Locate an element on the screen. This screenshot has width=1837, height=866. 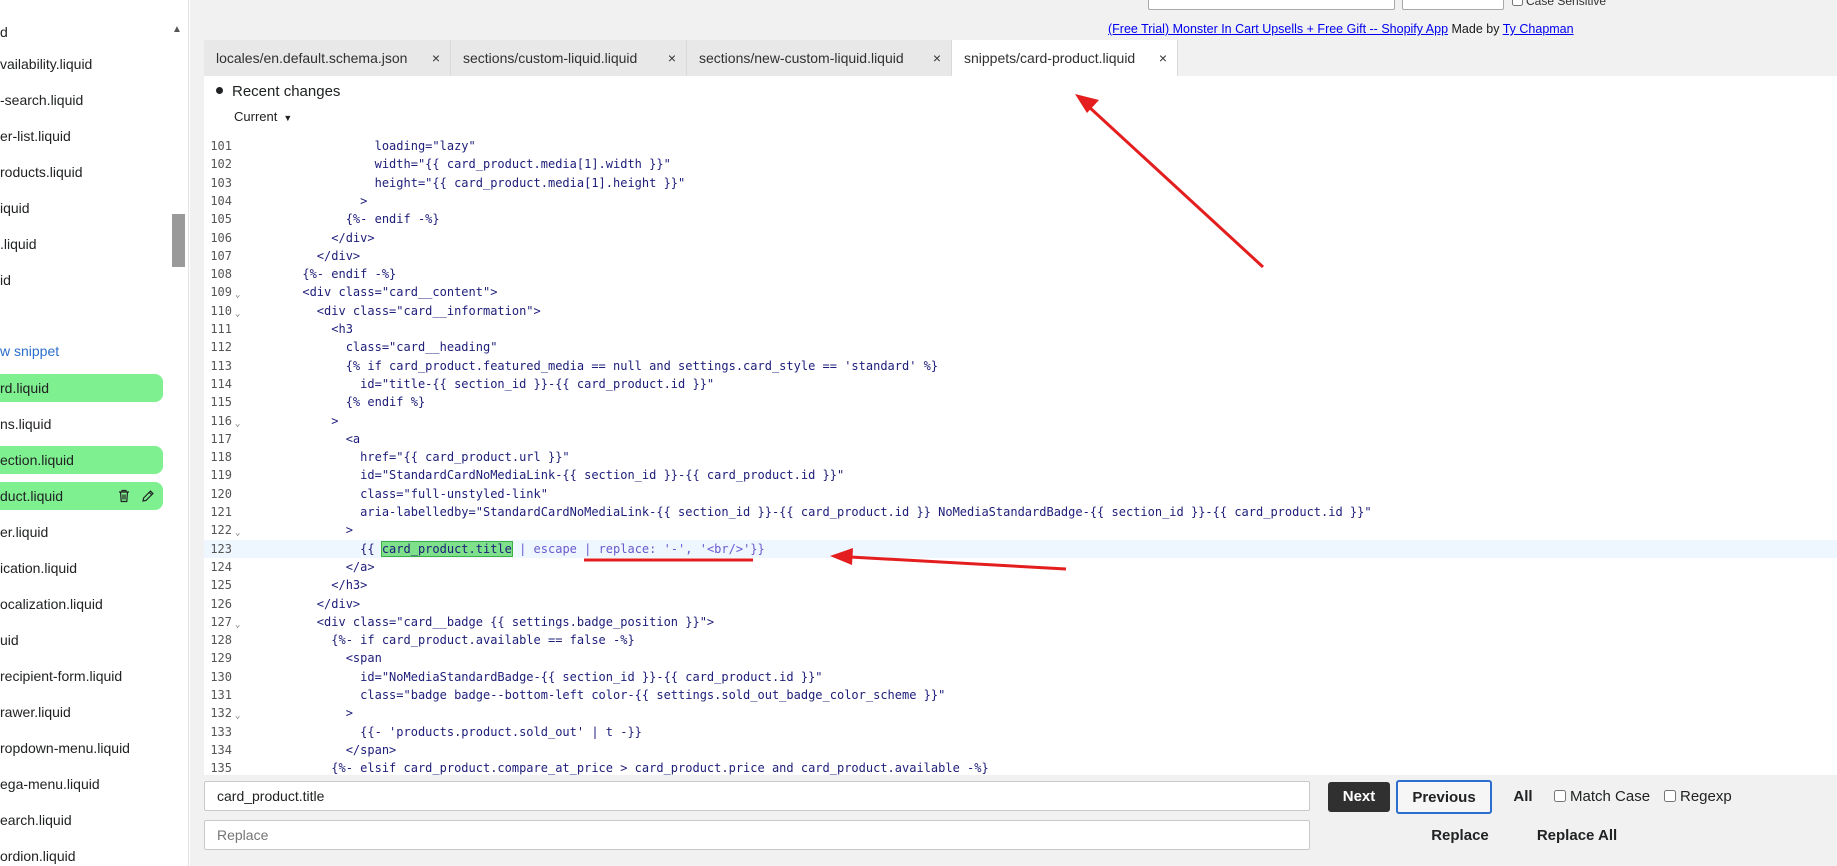
replace-input is located at coordinates (757, 835).